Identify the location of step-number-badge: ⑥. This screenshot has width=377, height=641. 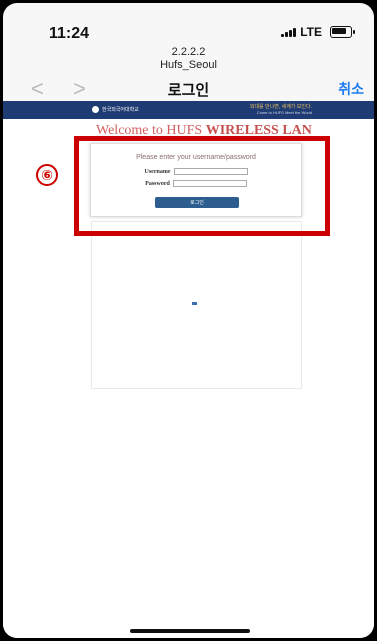
(47, 175).